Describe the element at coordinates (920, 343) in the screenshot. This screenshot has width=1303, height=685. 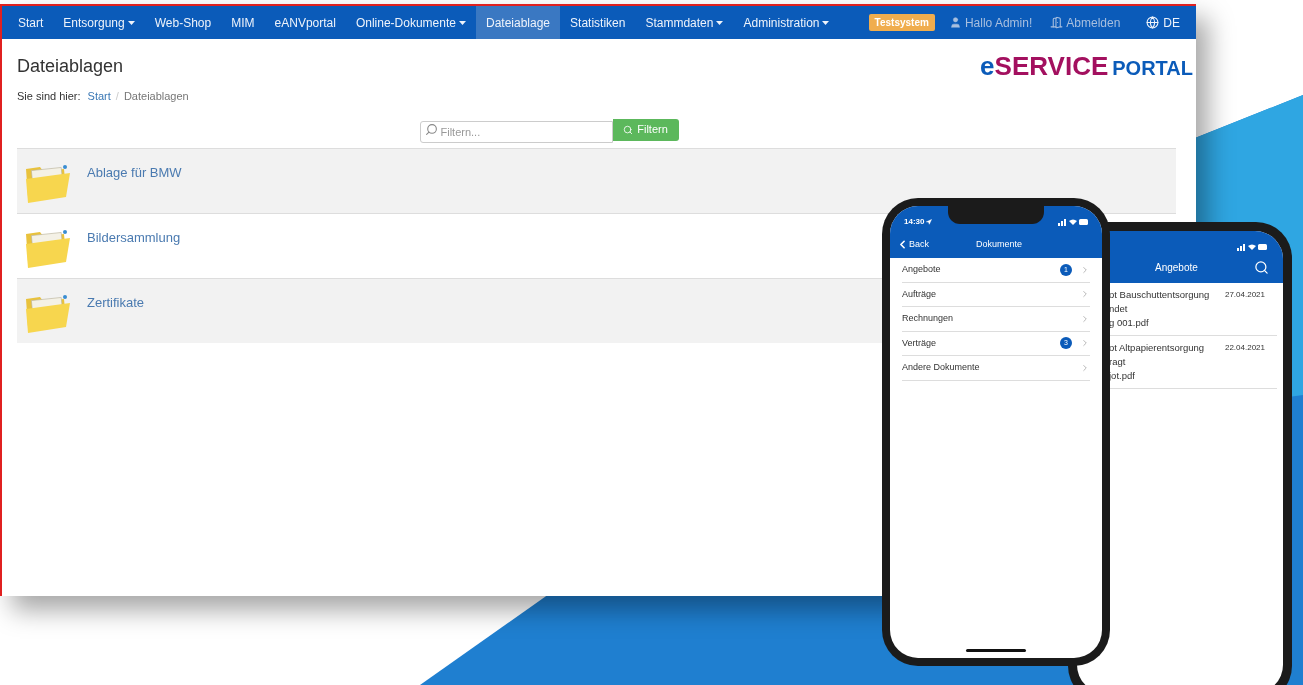
I see `menu-label: Verträge` at that location.